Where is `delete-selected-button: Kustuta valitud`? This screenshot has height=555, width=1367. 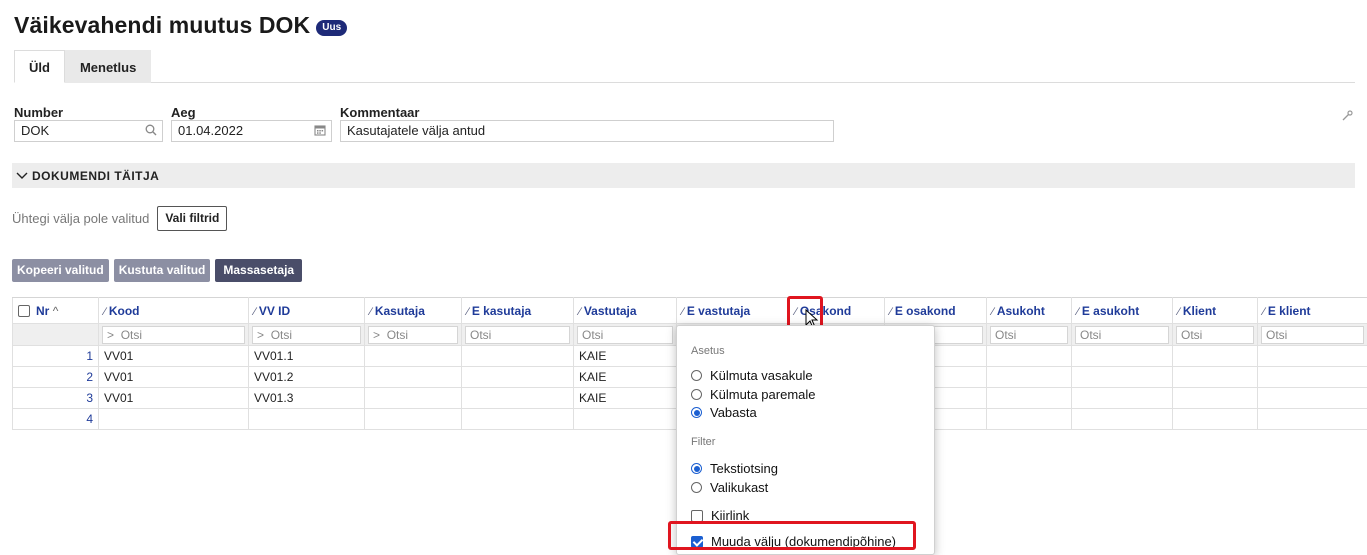 delete-selected-button: Kustuta valitud is located at coordinates (162, 270).